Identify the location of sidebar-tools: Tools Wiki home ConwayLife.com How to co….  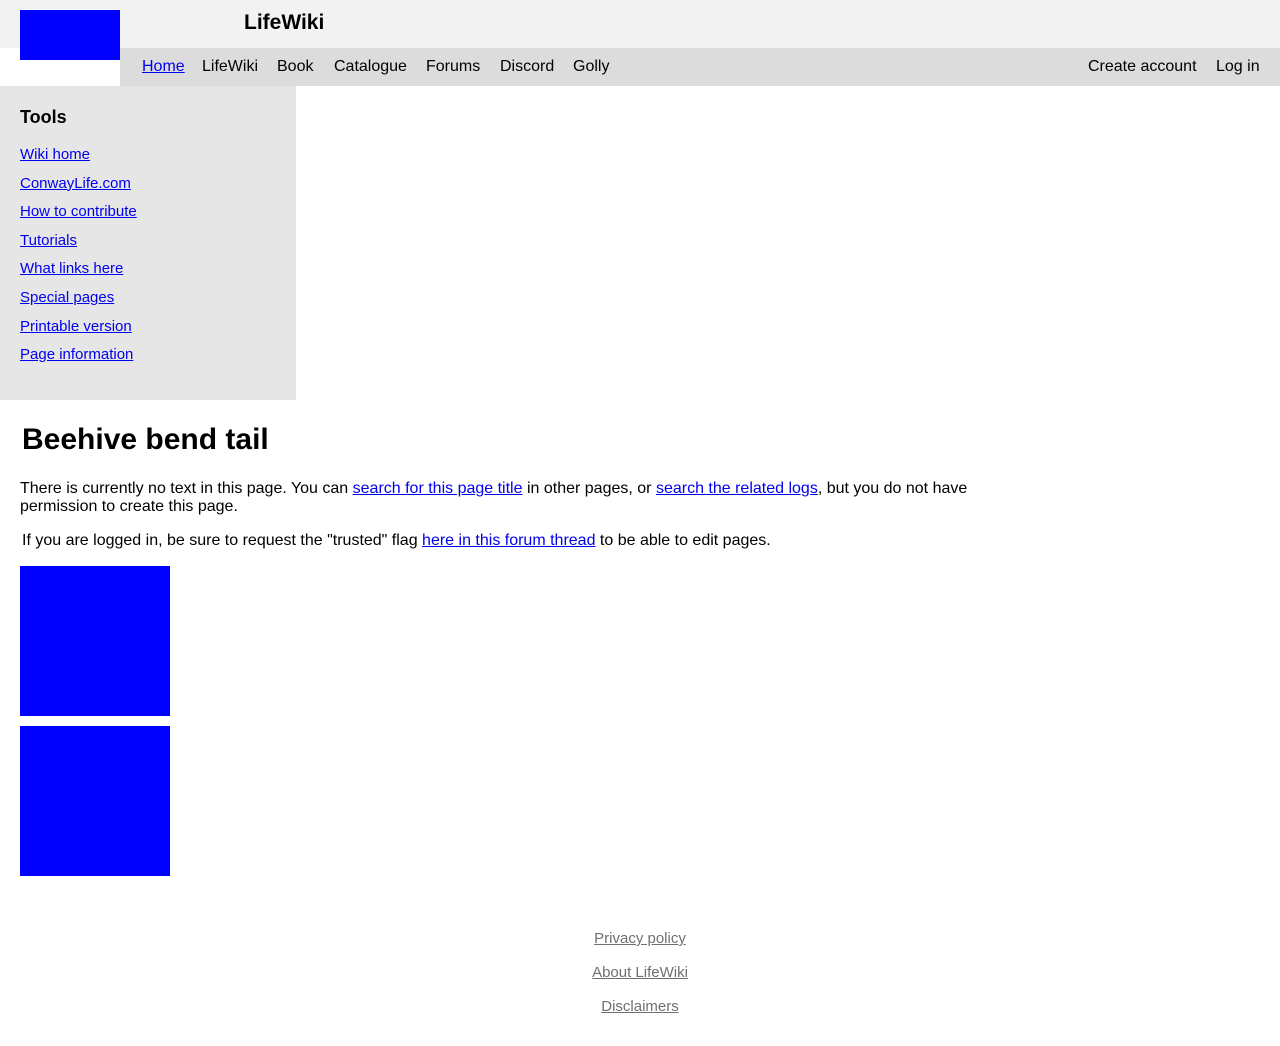
(148, 243).